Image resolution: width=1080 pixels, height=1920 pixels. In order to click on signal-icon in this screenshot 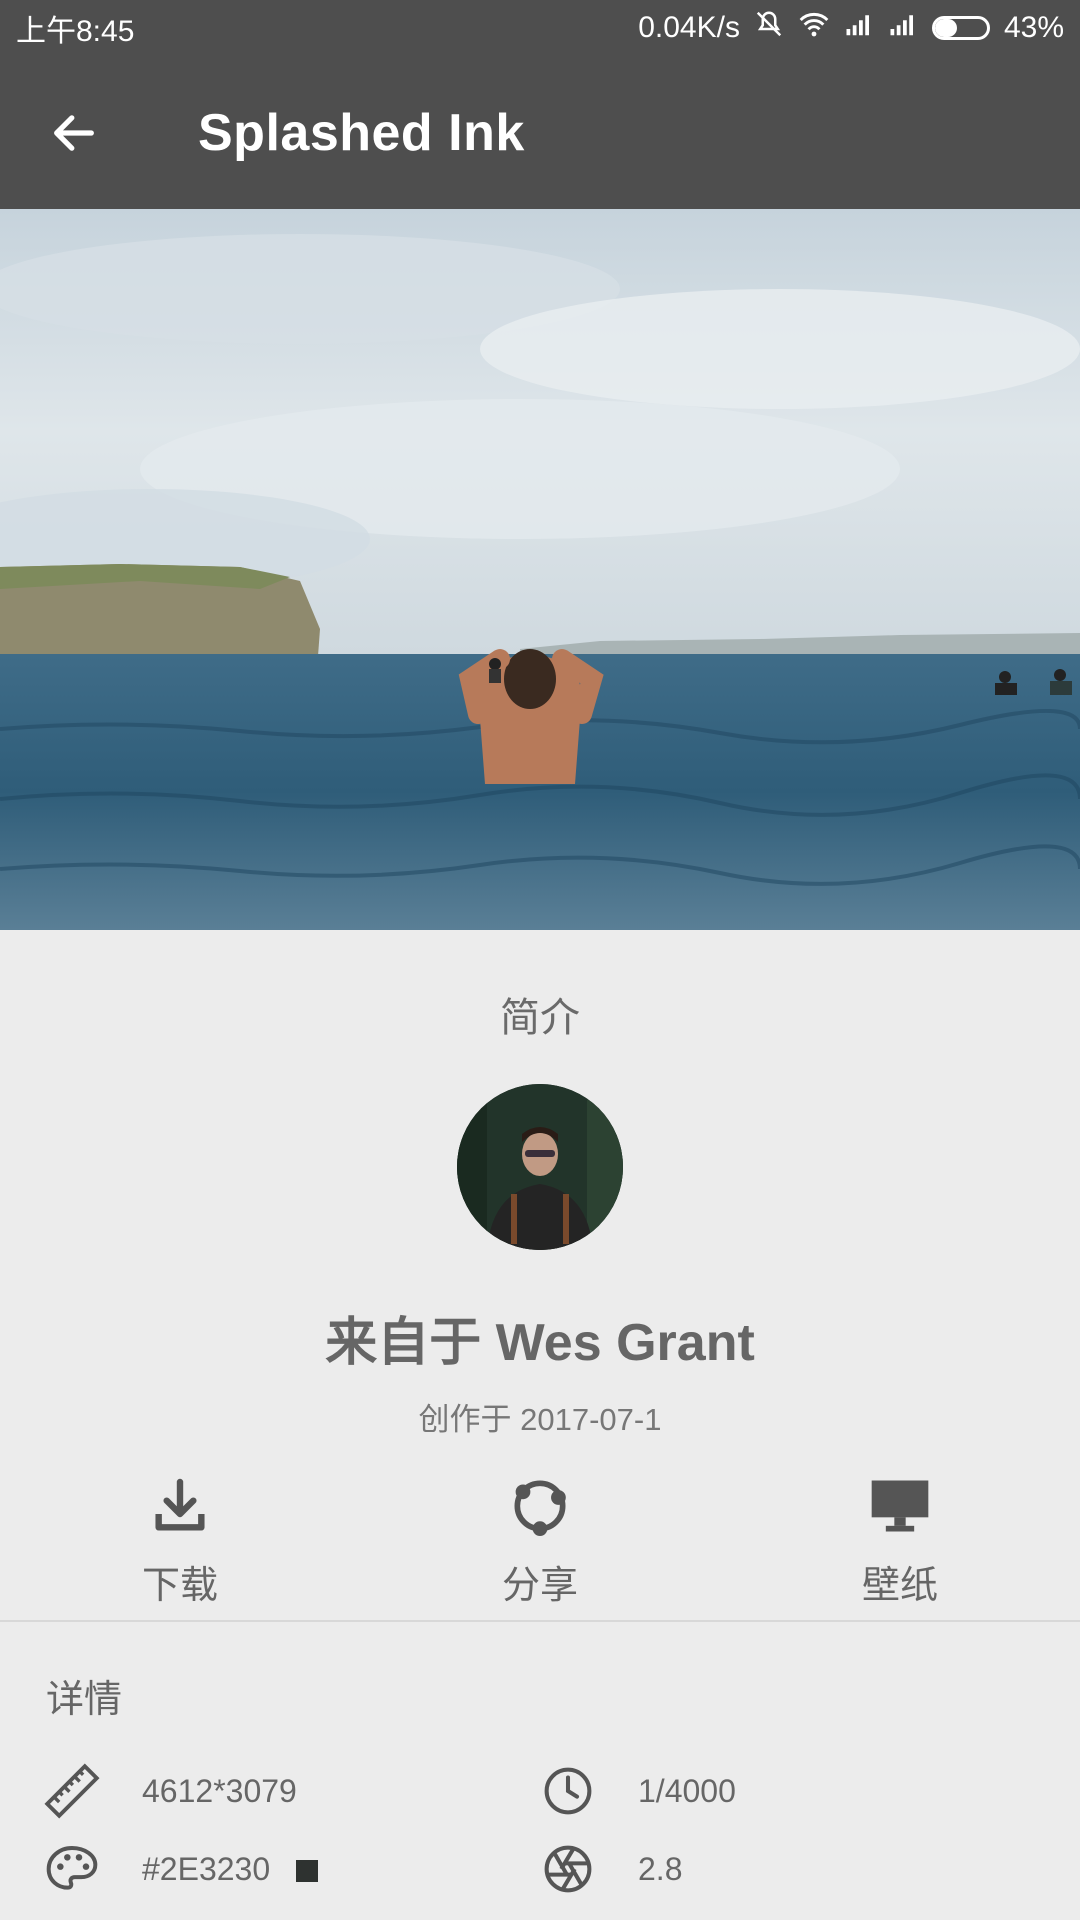, I will do `click(859, 28)`.